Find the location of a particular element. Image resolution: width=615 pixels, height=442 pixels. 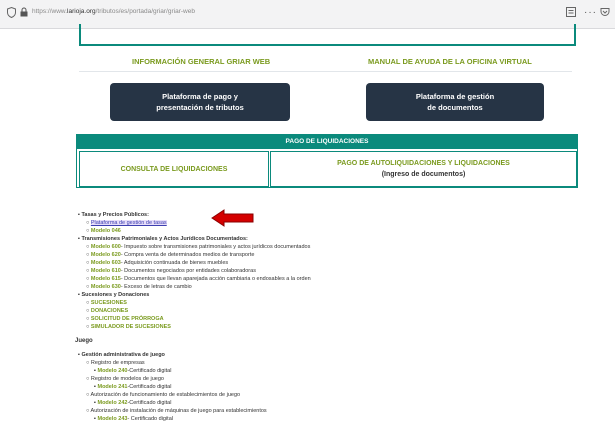

tasas-heading: Tasas y Precios Públicos: is located at coordinates (115, 215).